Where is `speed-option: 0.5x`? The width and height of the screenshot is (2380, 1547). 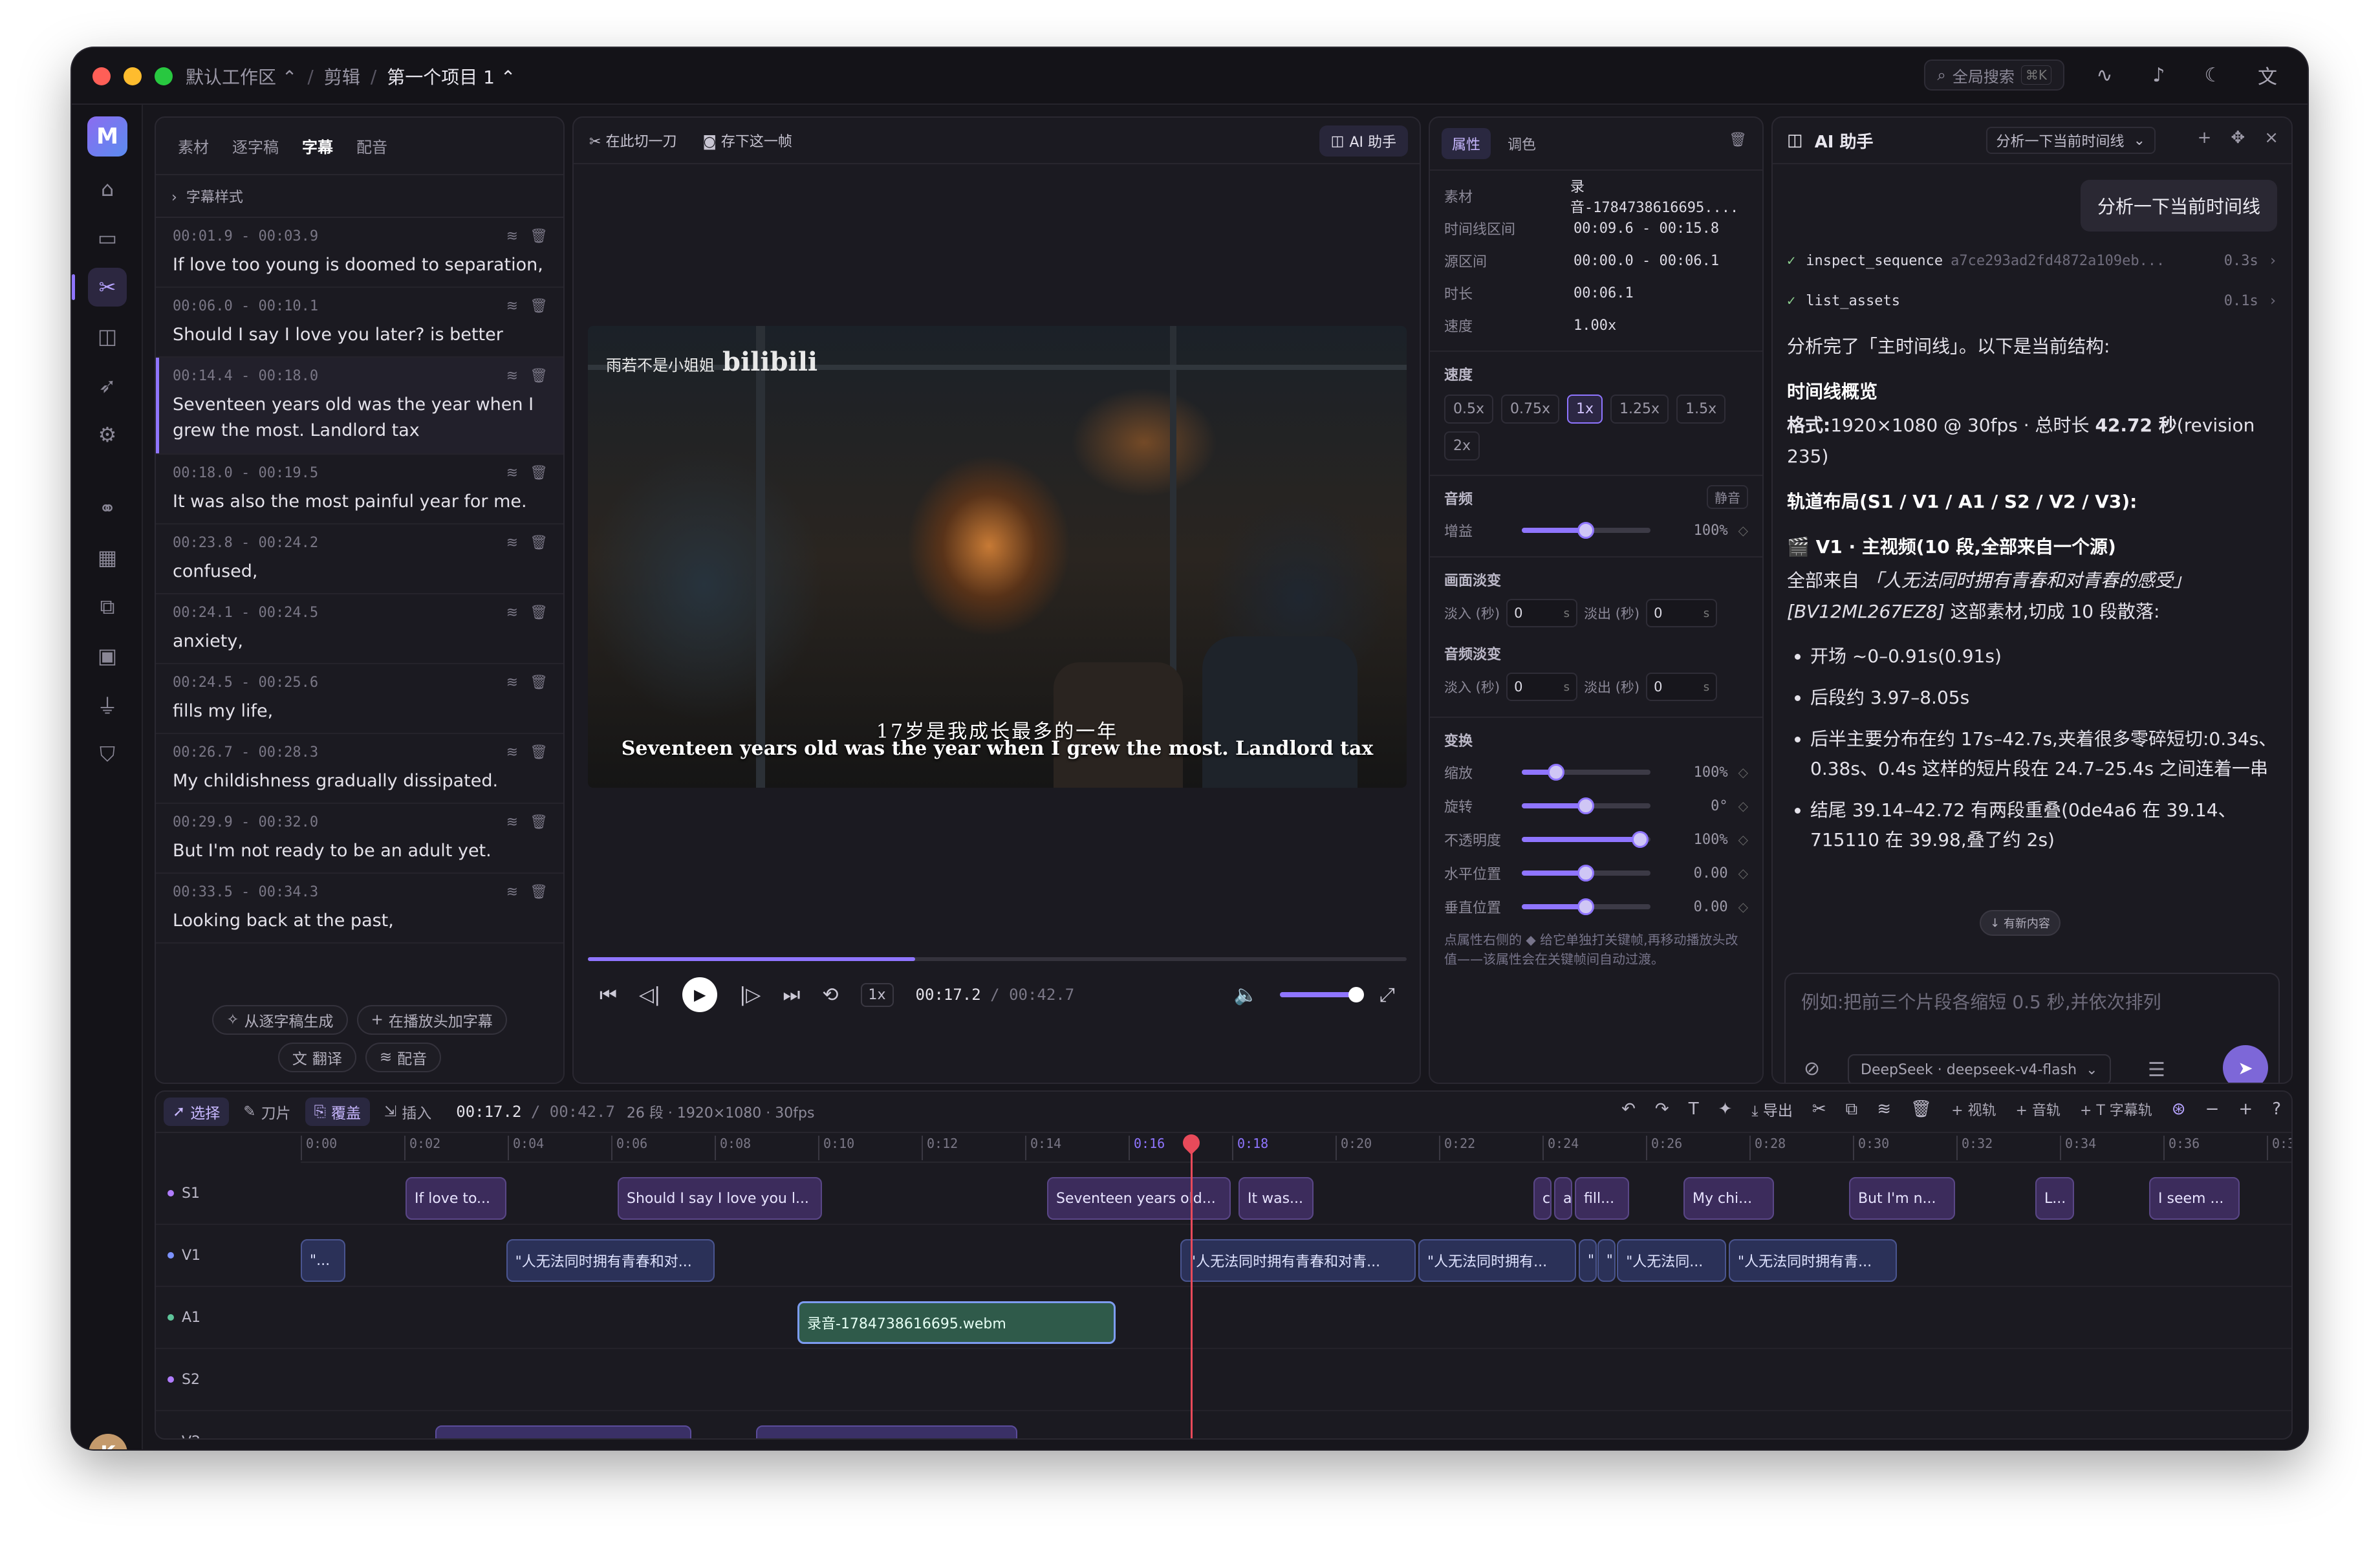 speed-option: 0.5x is located at coordinates (1469, 410).